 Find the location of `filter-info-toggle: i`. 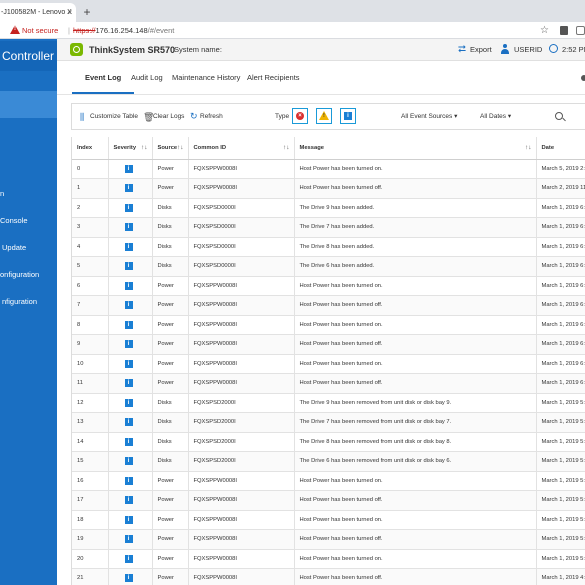

filter-info-toggle: i is located at coordinates (348, 116).